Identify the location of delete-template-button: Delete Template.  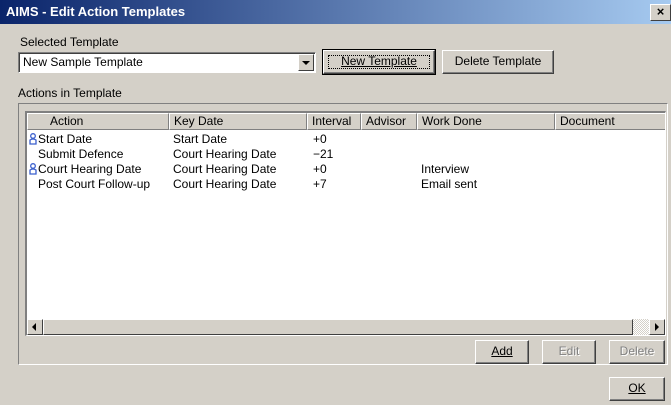
(498, 62).